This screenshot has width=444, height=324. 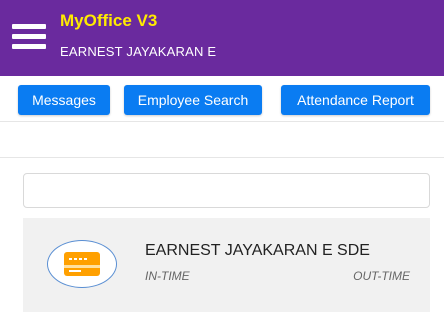 I want to click on employee-name: EARNEST JAYAKARAN E SDE, so click(x=257, y=250).